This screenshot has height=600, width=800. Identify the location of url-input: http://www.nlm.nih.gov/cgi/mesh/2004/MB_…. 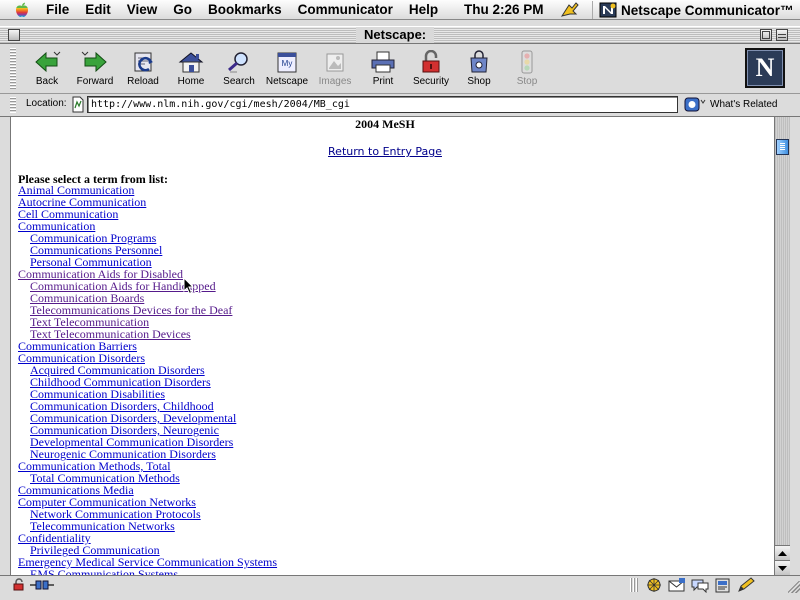
(382, 104).